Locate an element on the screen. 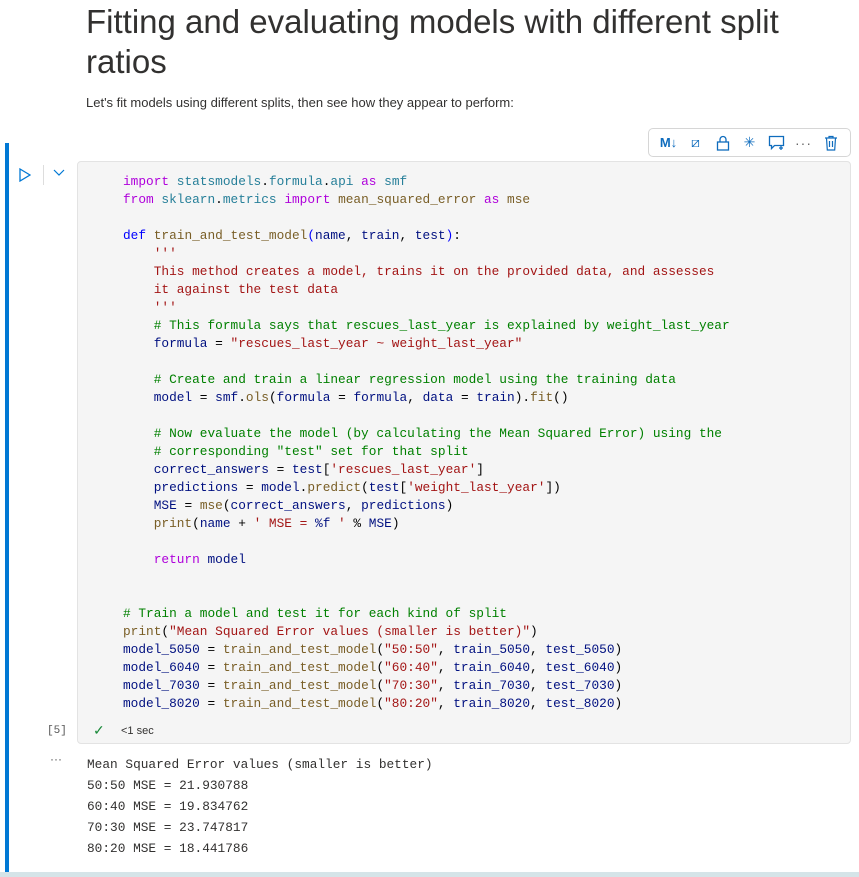 This screenshot has height=877, width=859. execution-count: [5] is located at coordinates (57, 731).